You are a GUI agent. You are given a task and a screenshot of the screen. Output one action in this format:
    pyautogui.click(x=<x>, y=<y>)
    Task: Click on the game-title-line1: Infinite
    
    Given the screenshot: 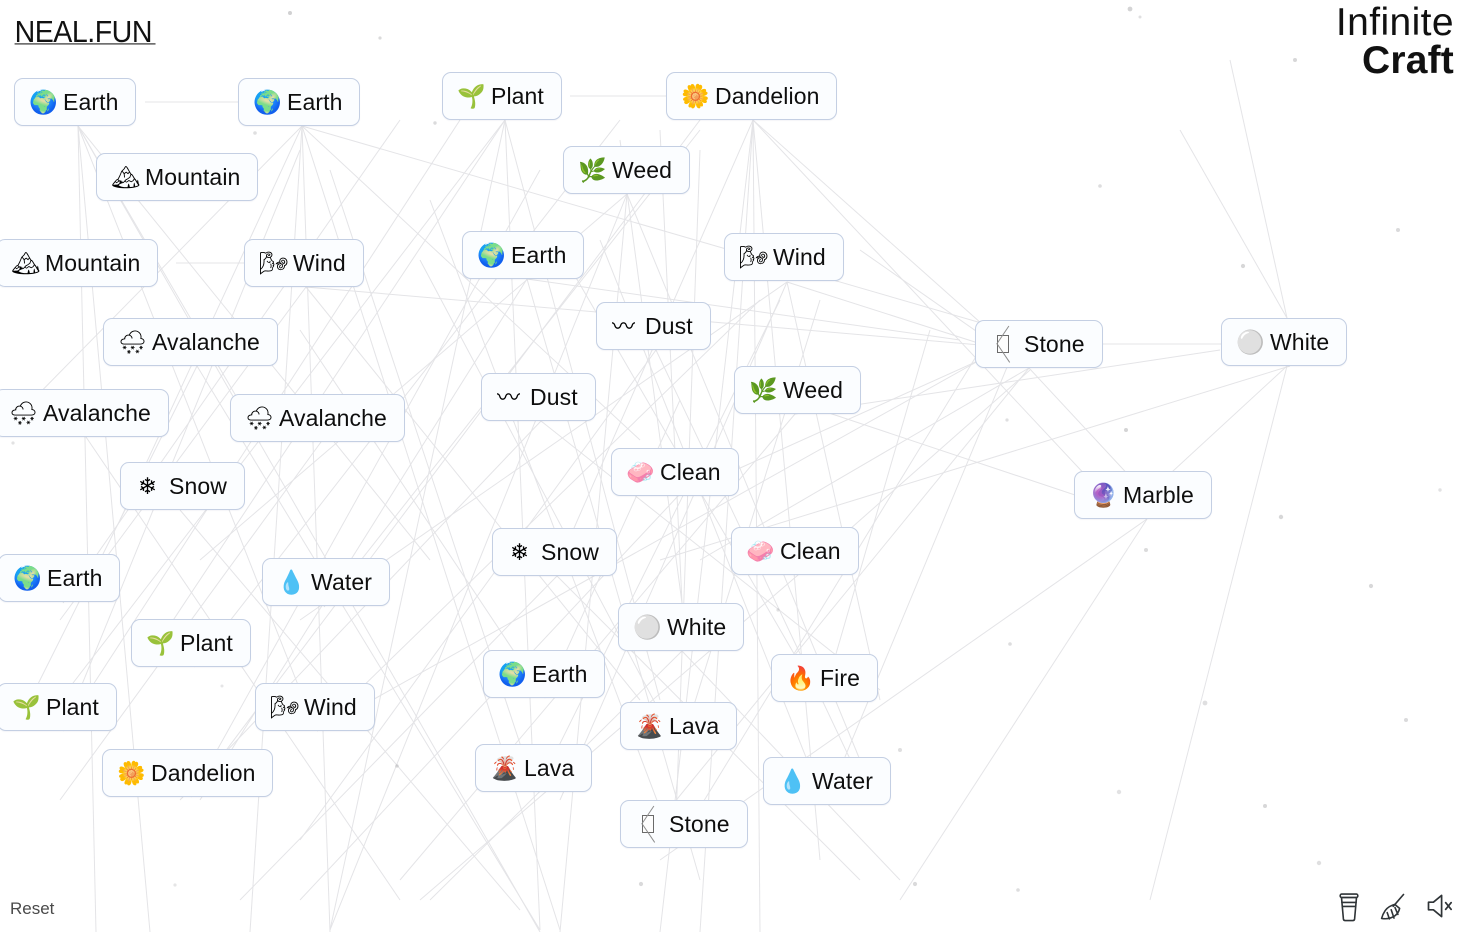 What is the action you would take?
    pyautogui.click(x=1394, y=22)
    